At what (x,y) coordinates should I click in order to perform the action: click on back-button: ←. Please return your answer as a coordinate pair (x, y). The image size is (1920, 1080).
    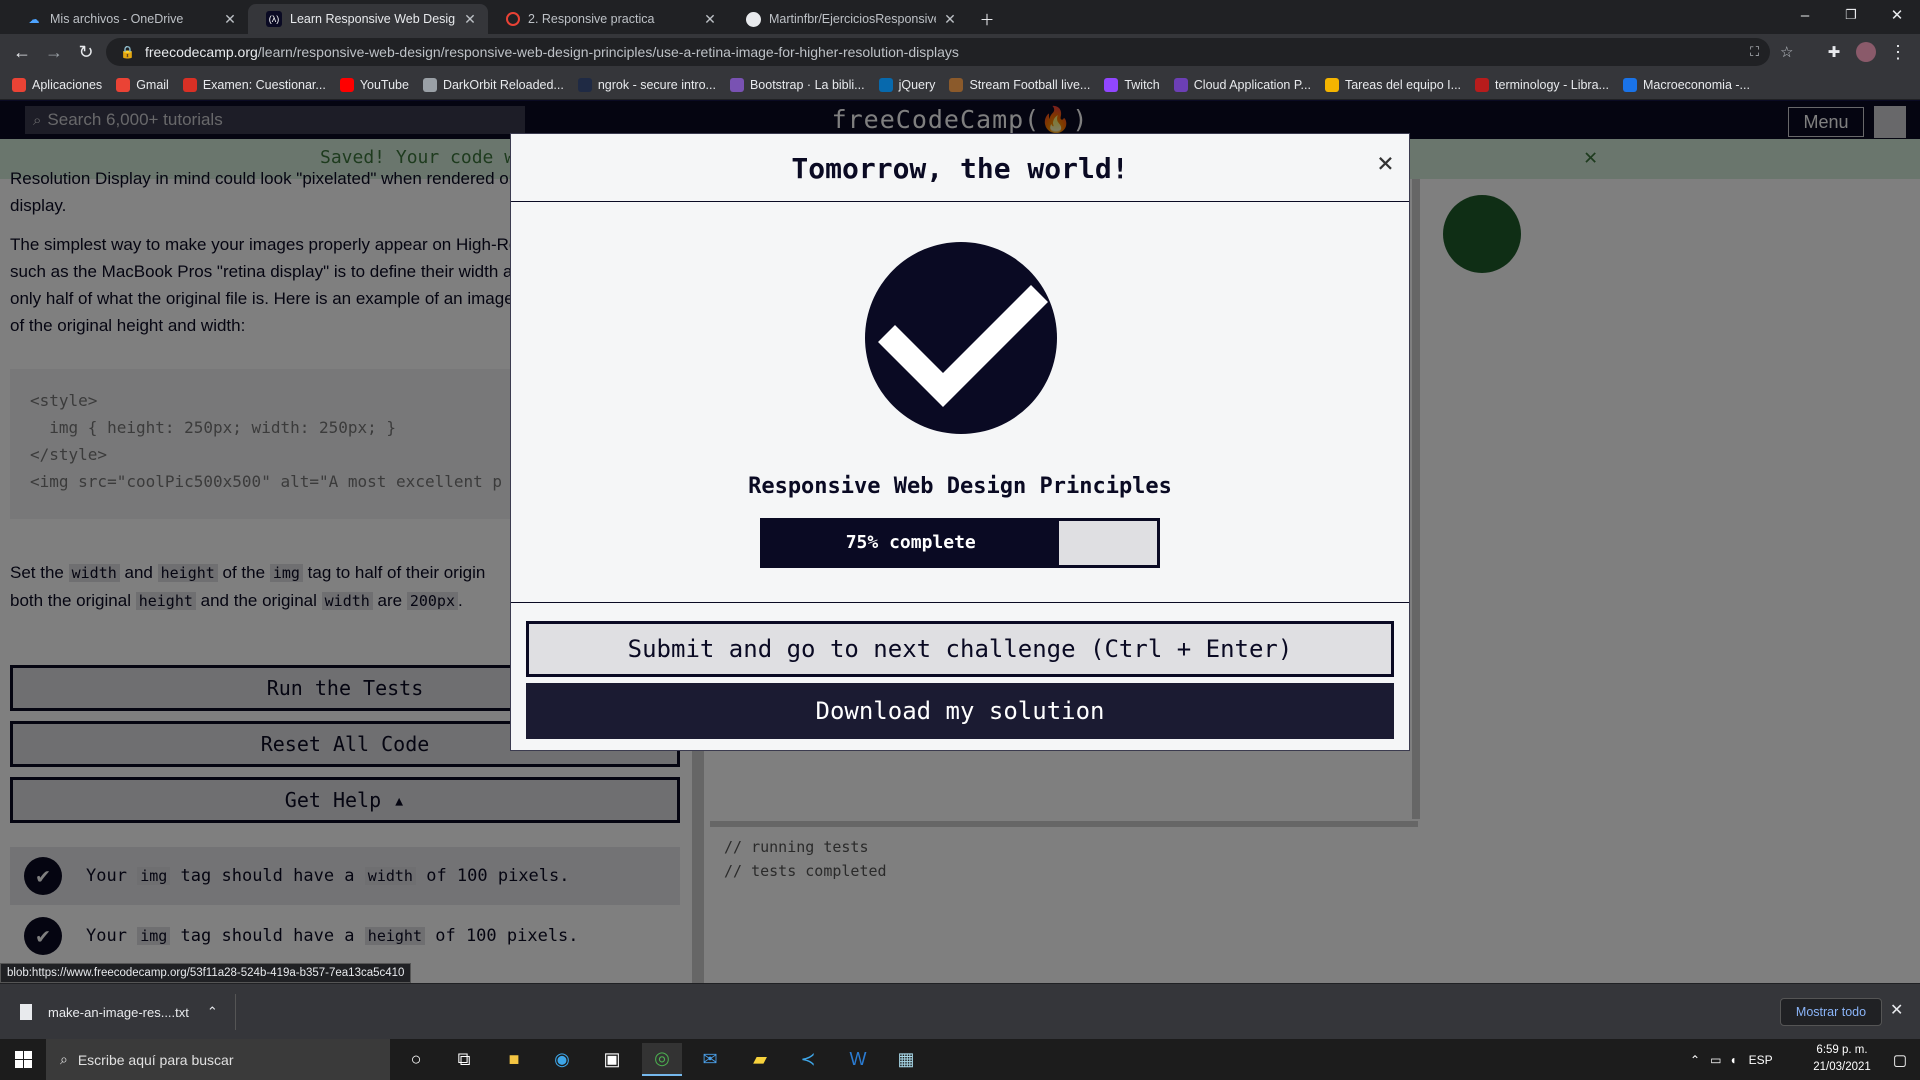
    Looking at the image, I should click on (22, 52).